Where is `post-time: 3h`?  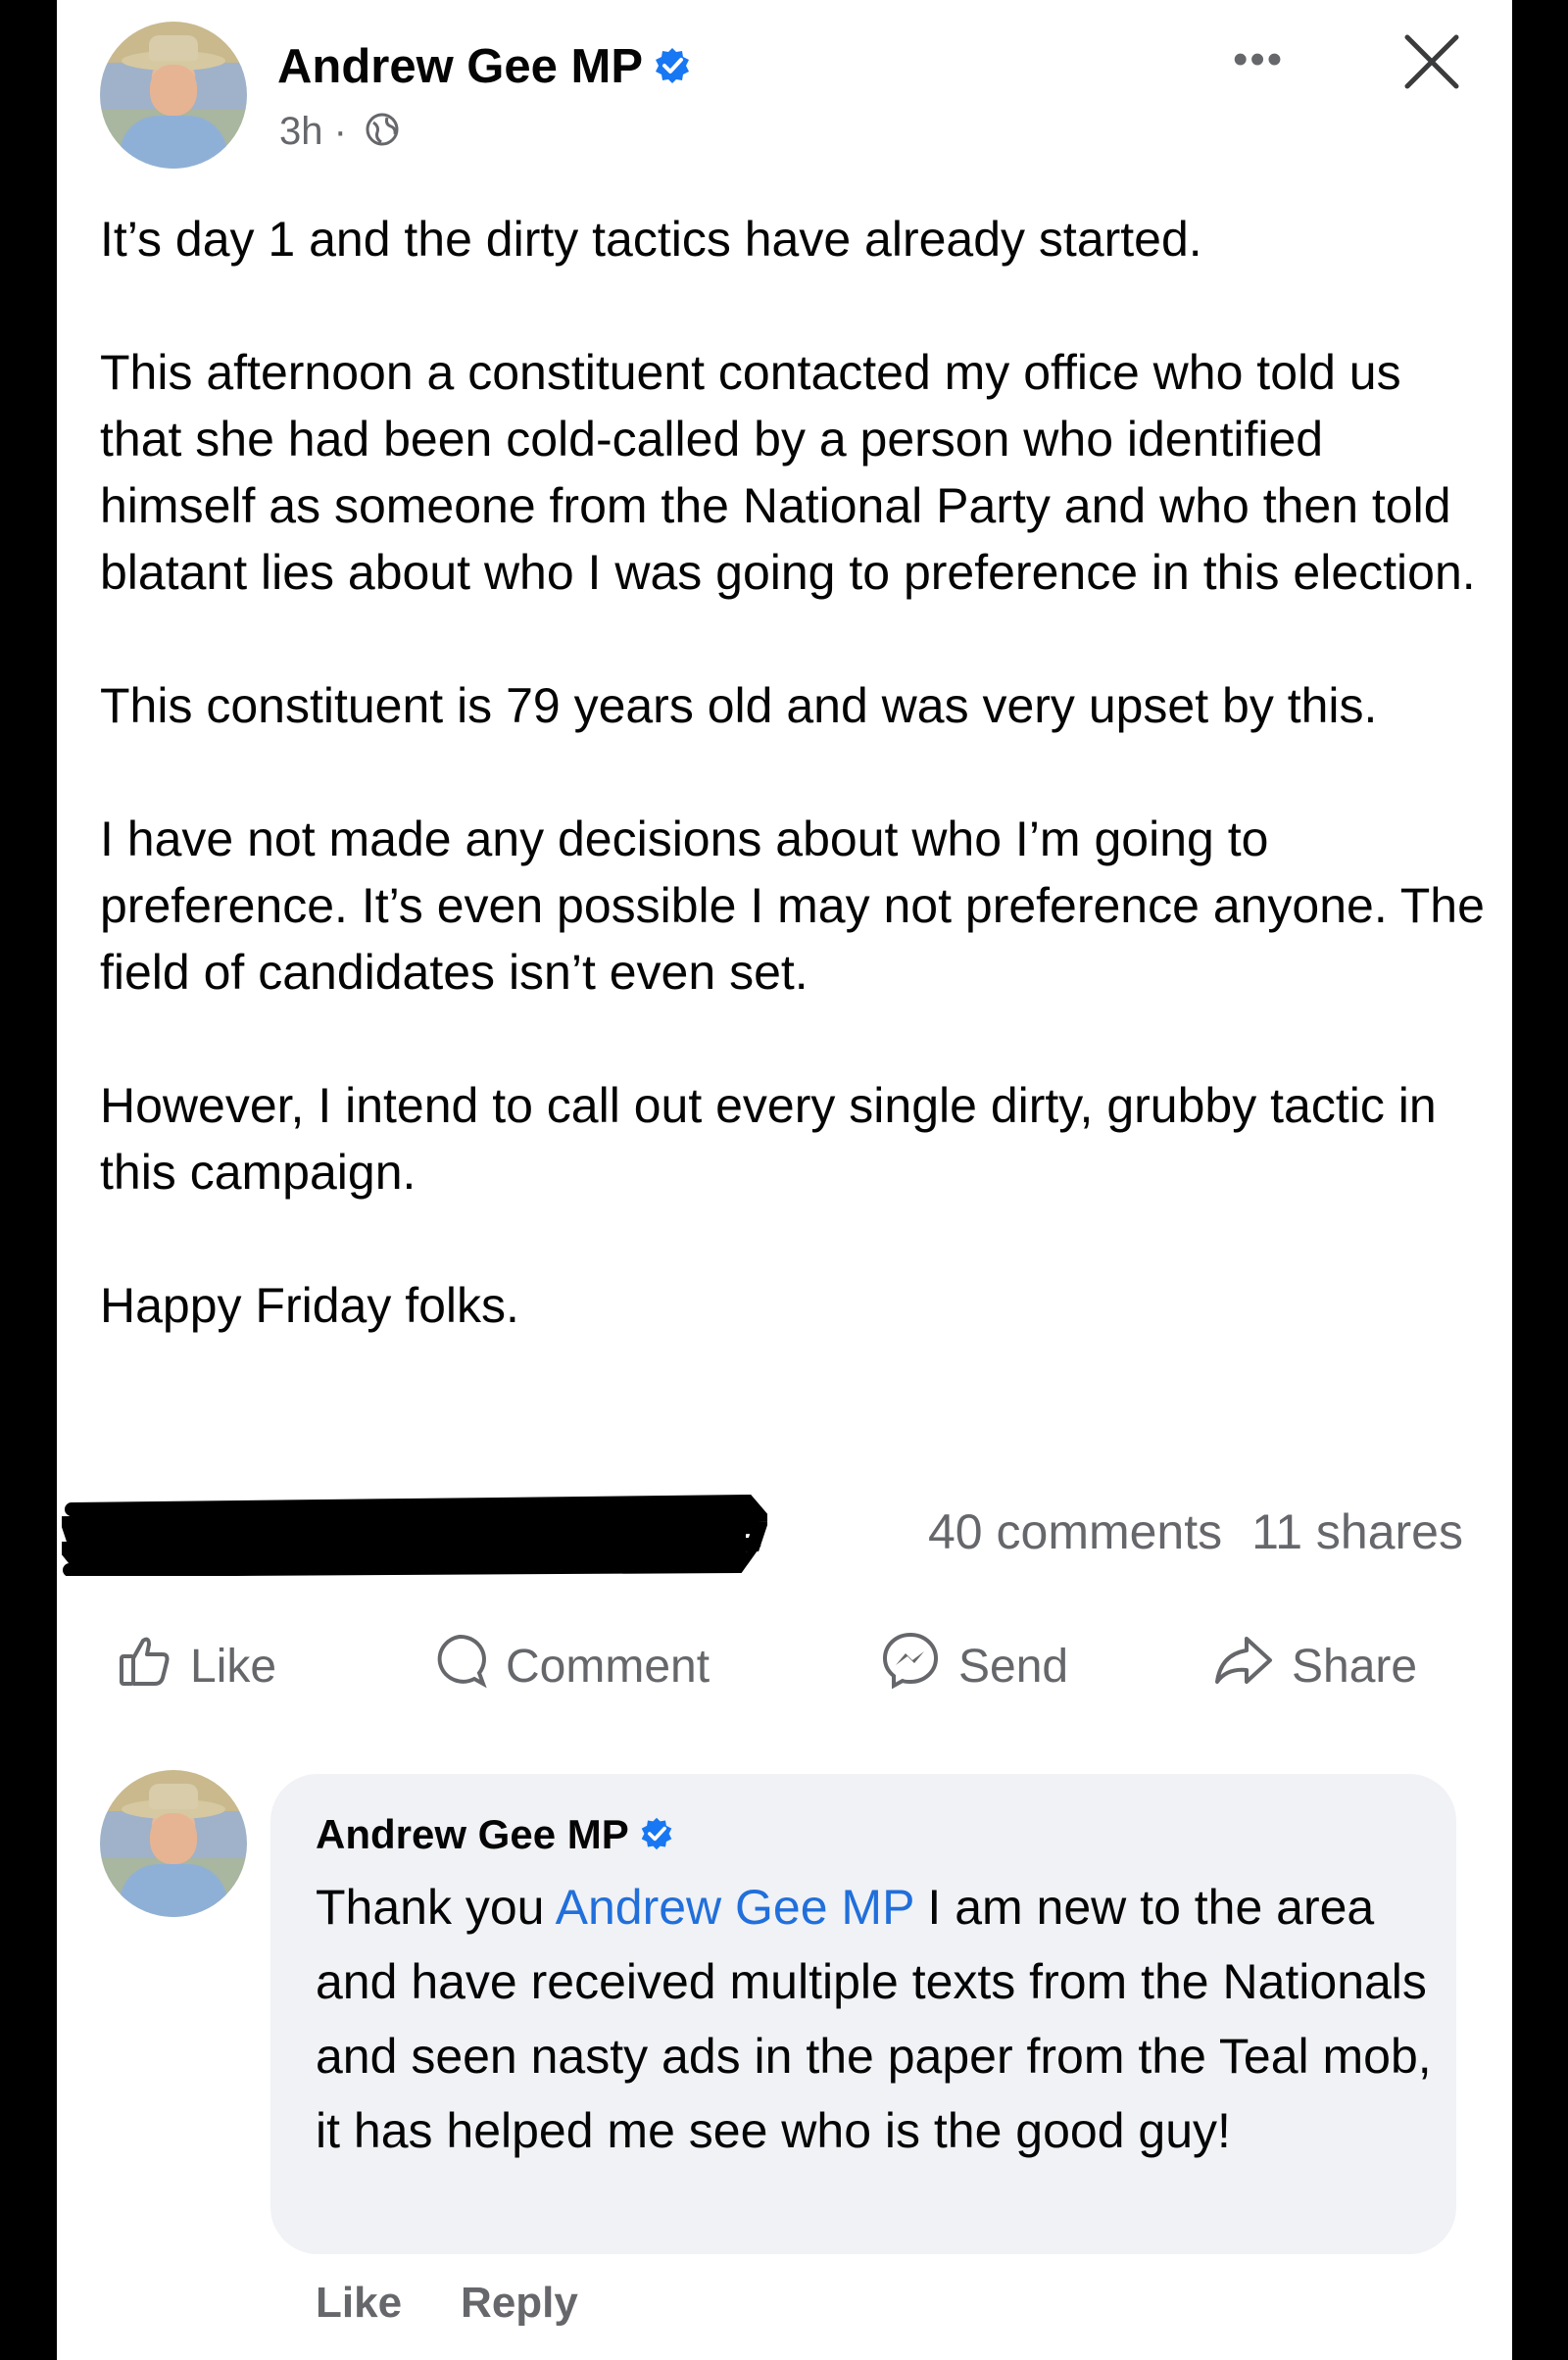
post-time: 3h is located at coordinates (301, 131).